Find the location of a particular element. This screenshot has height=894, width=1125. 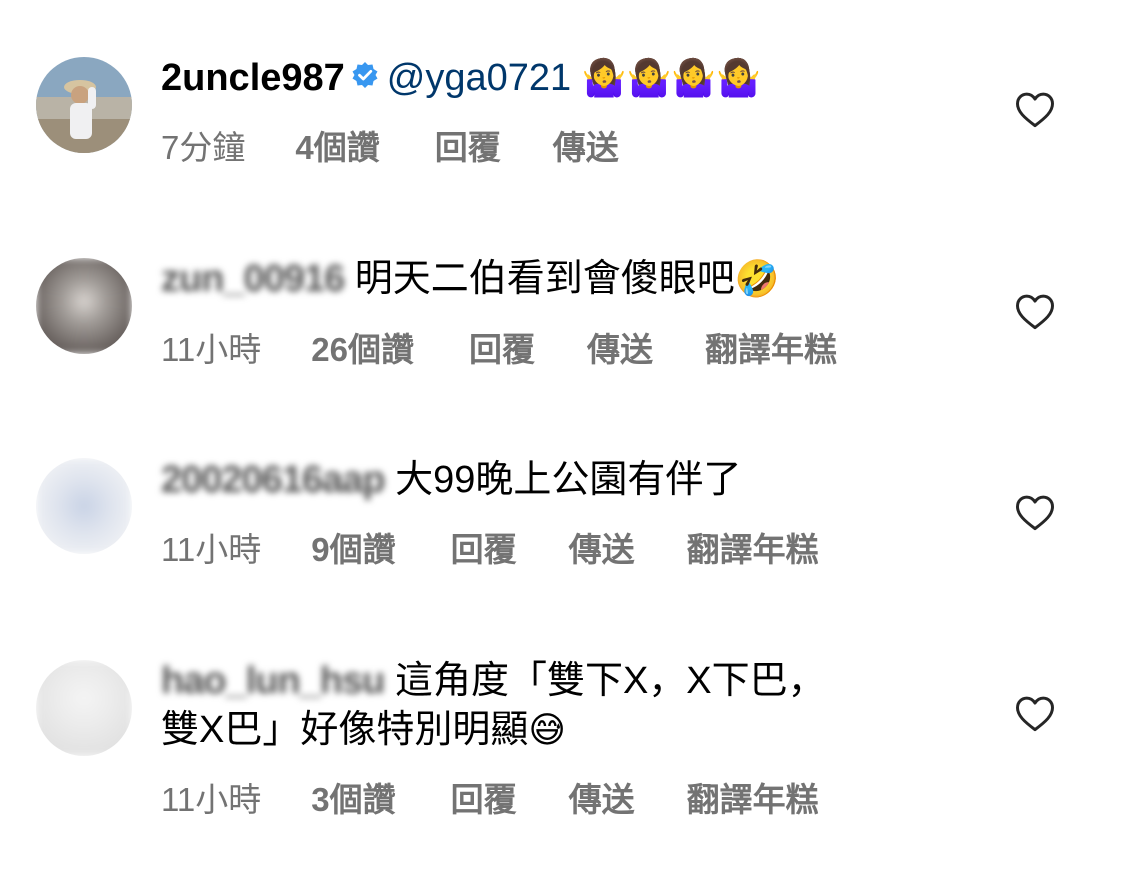

like-count: 26個讚 is located at coordinates (362, 350).